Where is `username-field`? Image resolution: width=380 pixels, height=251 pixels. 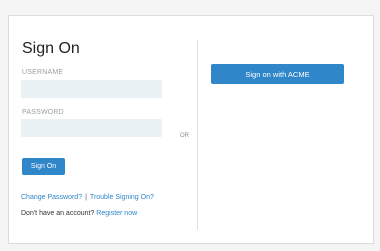
username-field is located at coordinates (91, 89).